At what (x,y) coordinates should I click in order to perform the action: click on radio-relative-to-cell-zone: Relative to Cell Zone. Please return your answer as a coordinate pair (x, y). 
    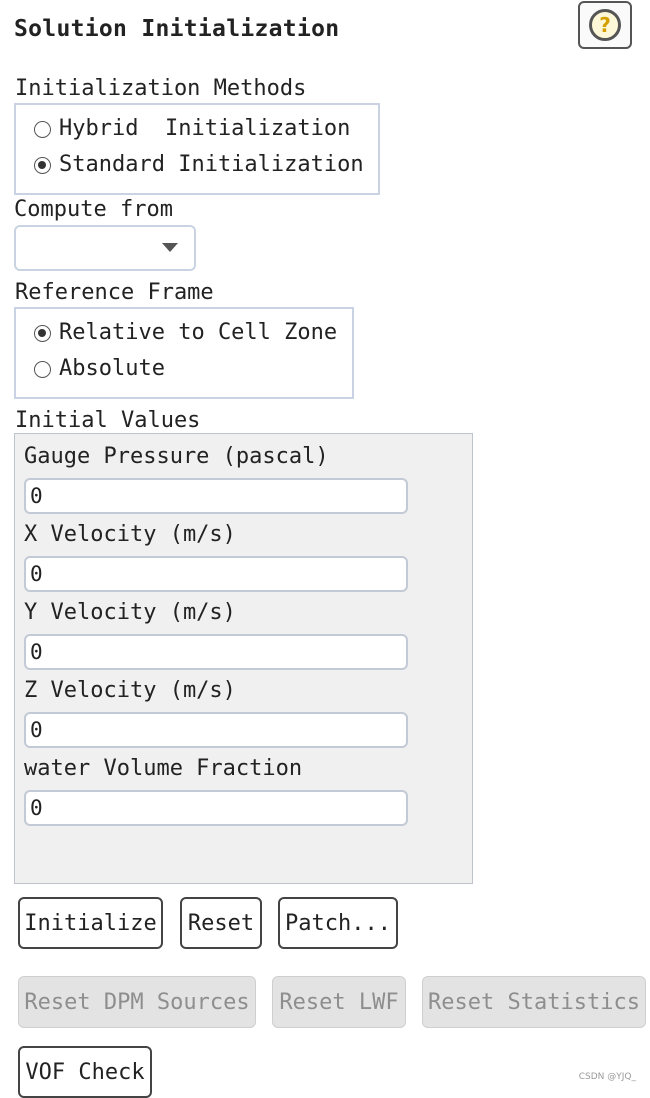
    Looking at the image, I should click on (185, 333).